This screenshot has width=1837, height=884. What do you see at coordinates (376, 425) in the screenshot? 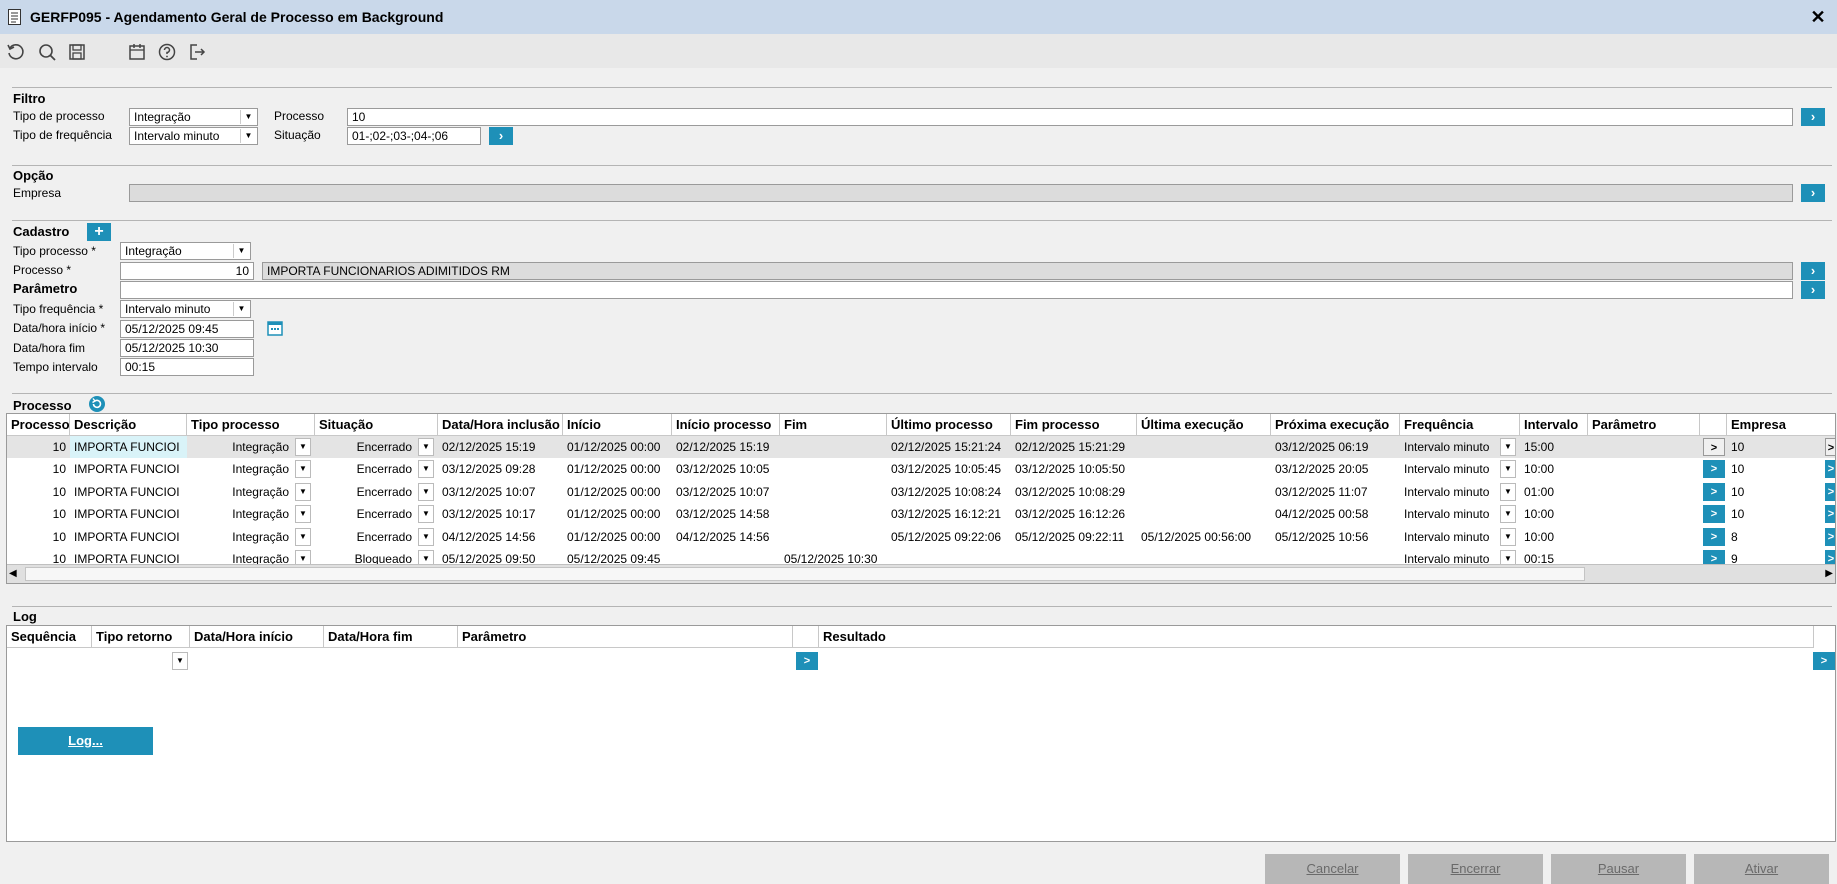
I see `column-header: Situação` at bounding box center [376, 425].